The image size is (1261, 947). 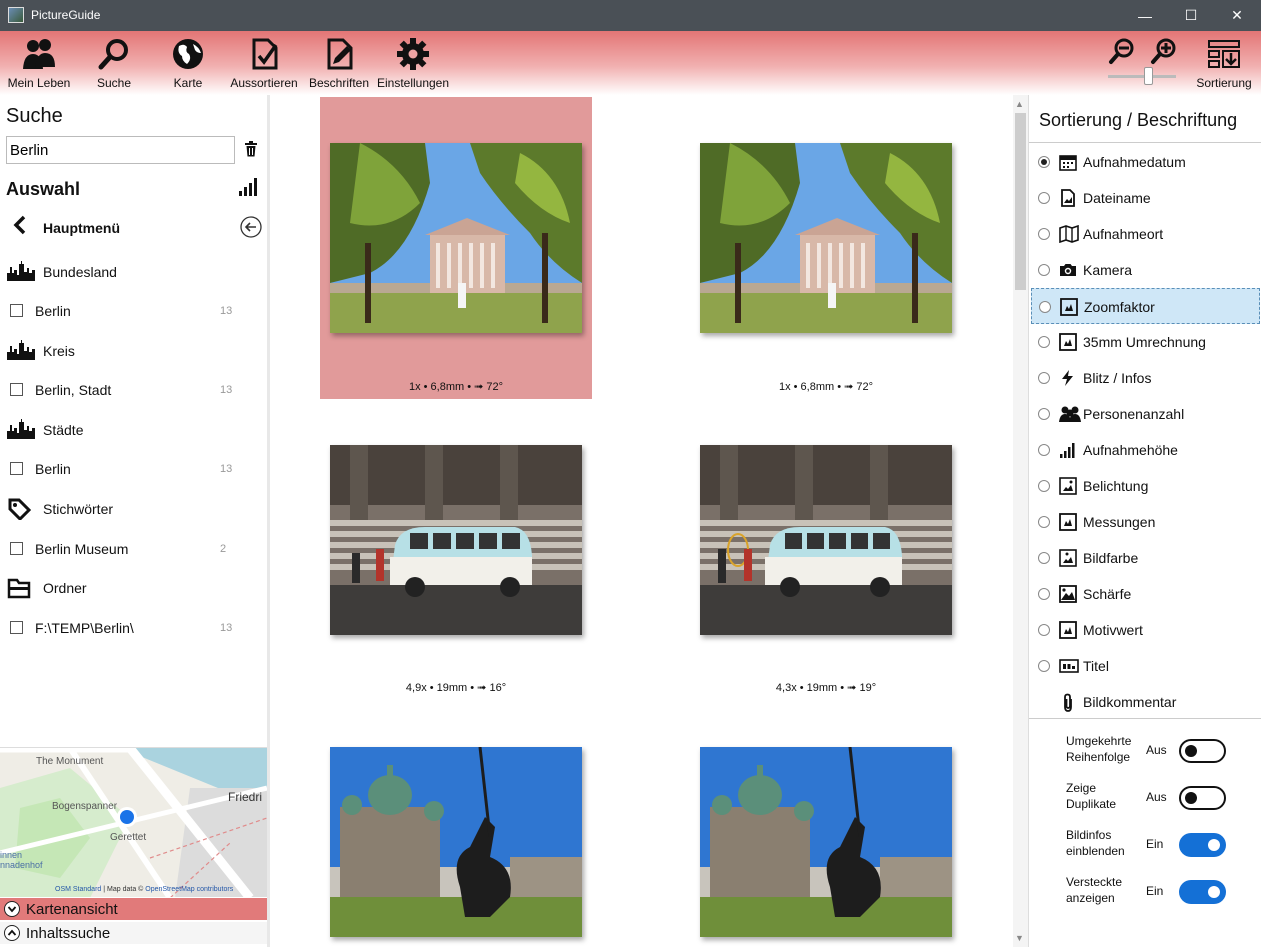 I want to click on sort-option-bildkommentar: Bildkommentar, so click(x=1145, y=702).